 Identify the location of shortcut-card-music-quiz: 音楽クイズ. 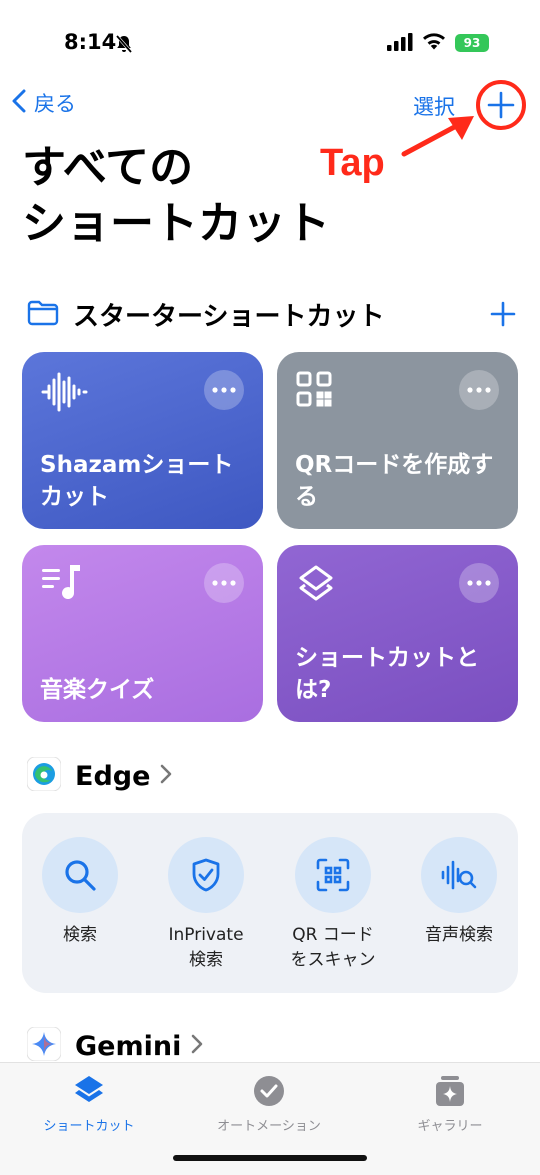
(142, 633).